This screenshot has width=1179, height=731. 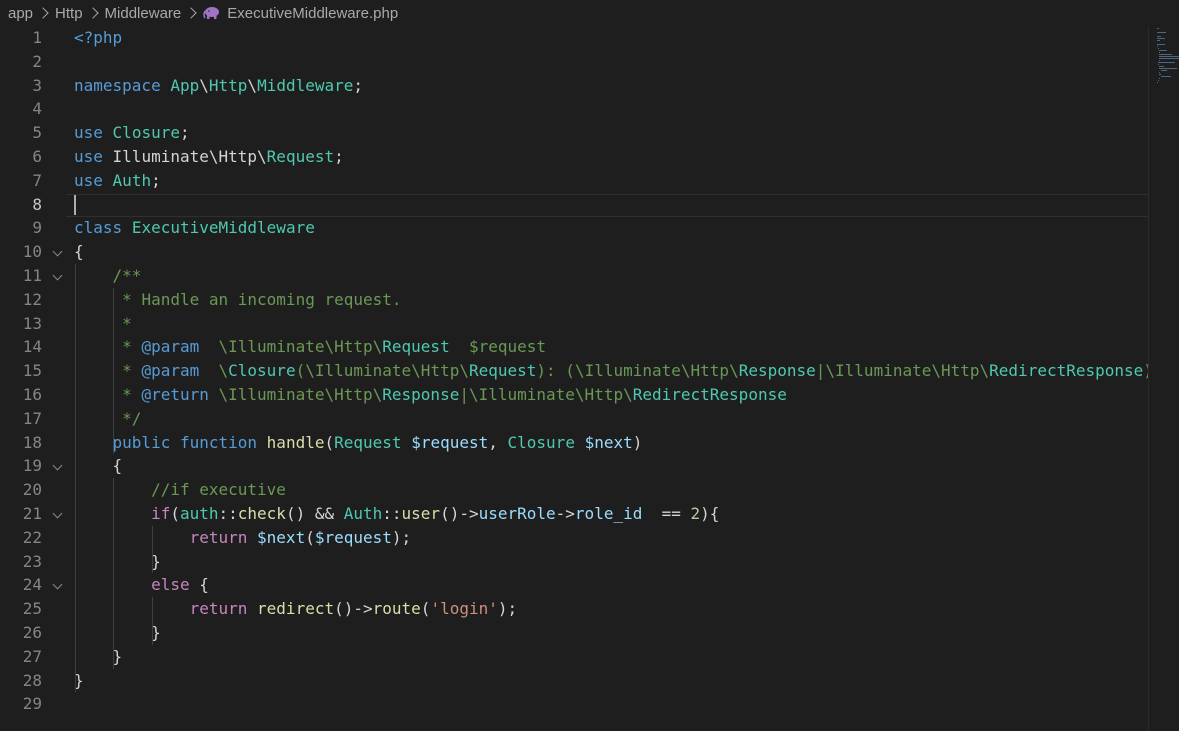 What do you see at coordinates (421, 513) in the screenshot?
I see `code-token: user` at bounding box center [421, 513].